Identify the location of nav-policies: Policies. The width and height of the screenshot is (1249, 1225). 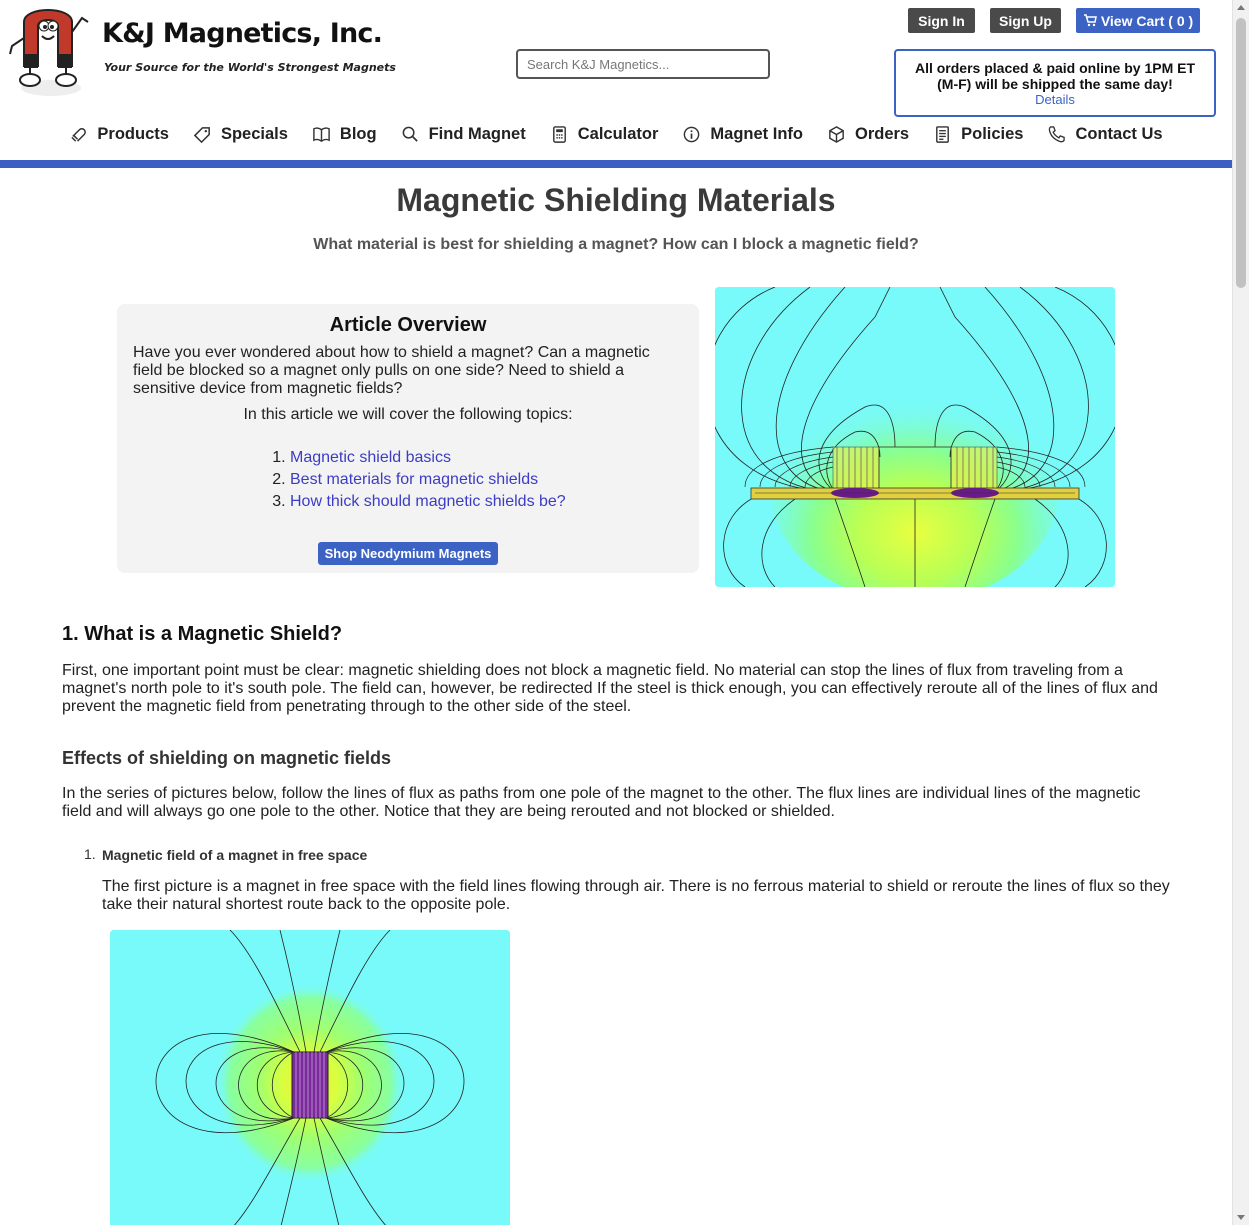
(978, 134).